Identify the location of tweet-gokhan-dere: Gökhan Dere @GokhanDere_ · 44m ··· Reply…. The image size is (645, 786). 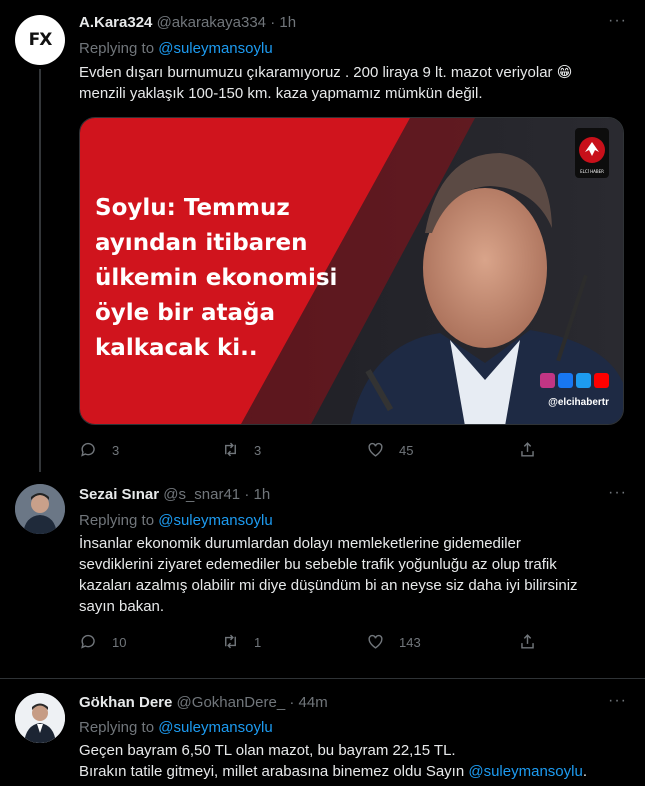
(322, 732).